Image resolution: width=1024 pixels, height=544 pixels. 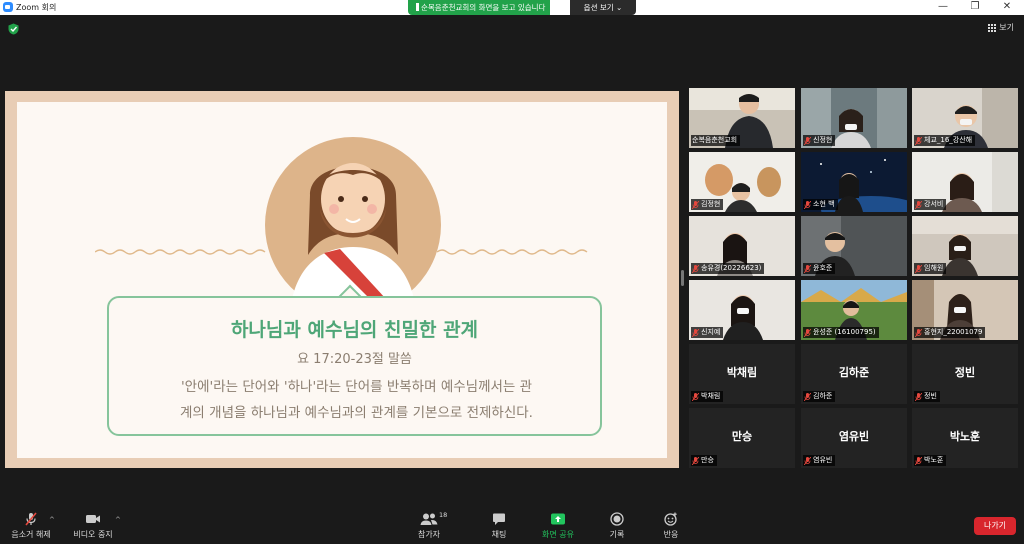 I want to click on meeting-toolbar: 음소거 해제 ^ 비디오 중지 ^ 참가자 18 채팅 화면 공유 기록 반응, so click(x=512, y=524).